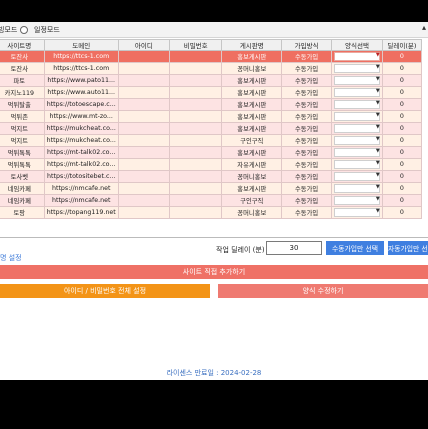 The width and height of the screenshot is (428, 429). I want to click on table-row: 파토 https://www.pato11... 홍보게시판 수동가입 ▼ 0, so click(211, 80).